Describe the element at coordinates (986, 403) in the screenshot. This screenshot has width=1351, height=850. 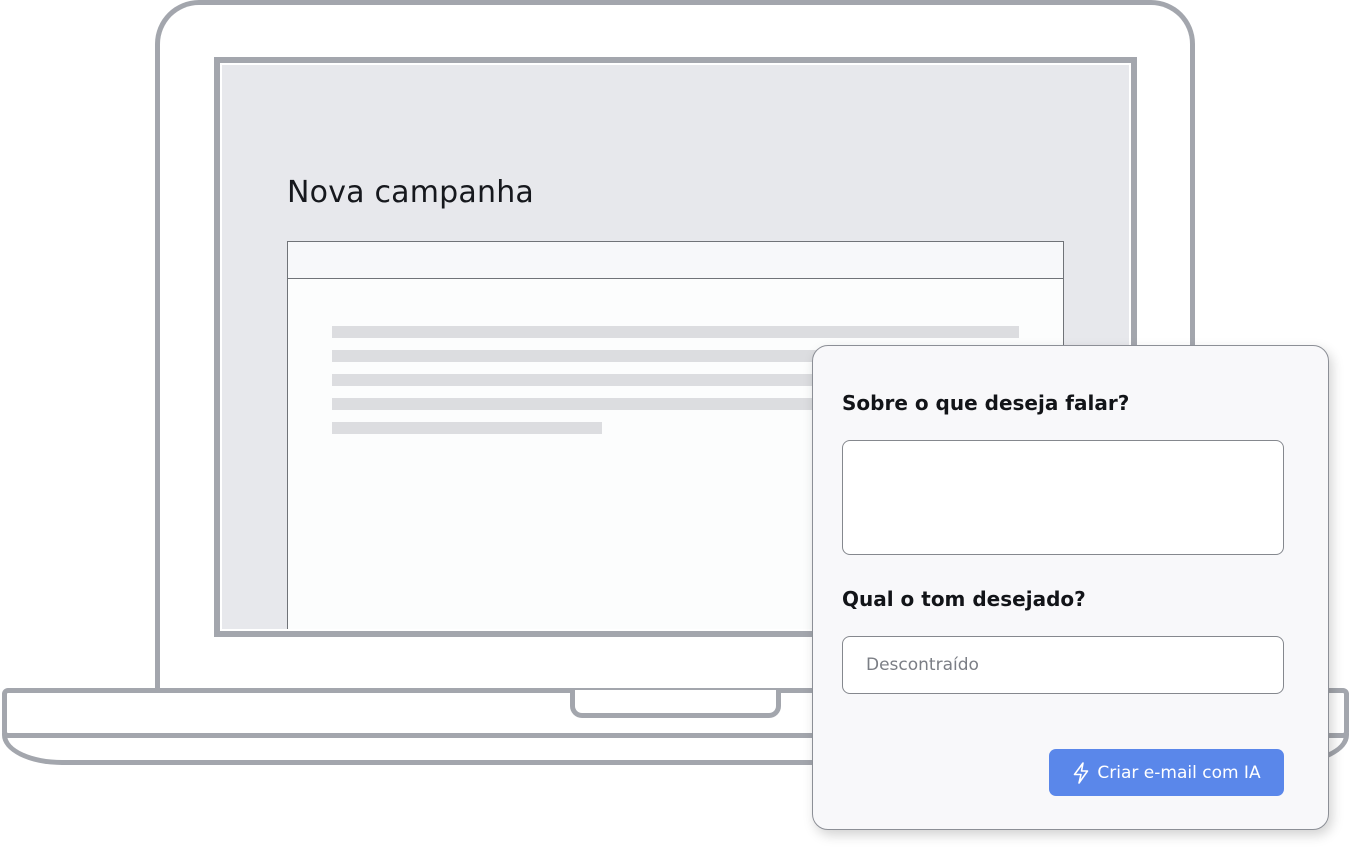
I see `topic-label: Sobre o que deseja falar?` at that location.